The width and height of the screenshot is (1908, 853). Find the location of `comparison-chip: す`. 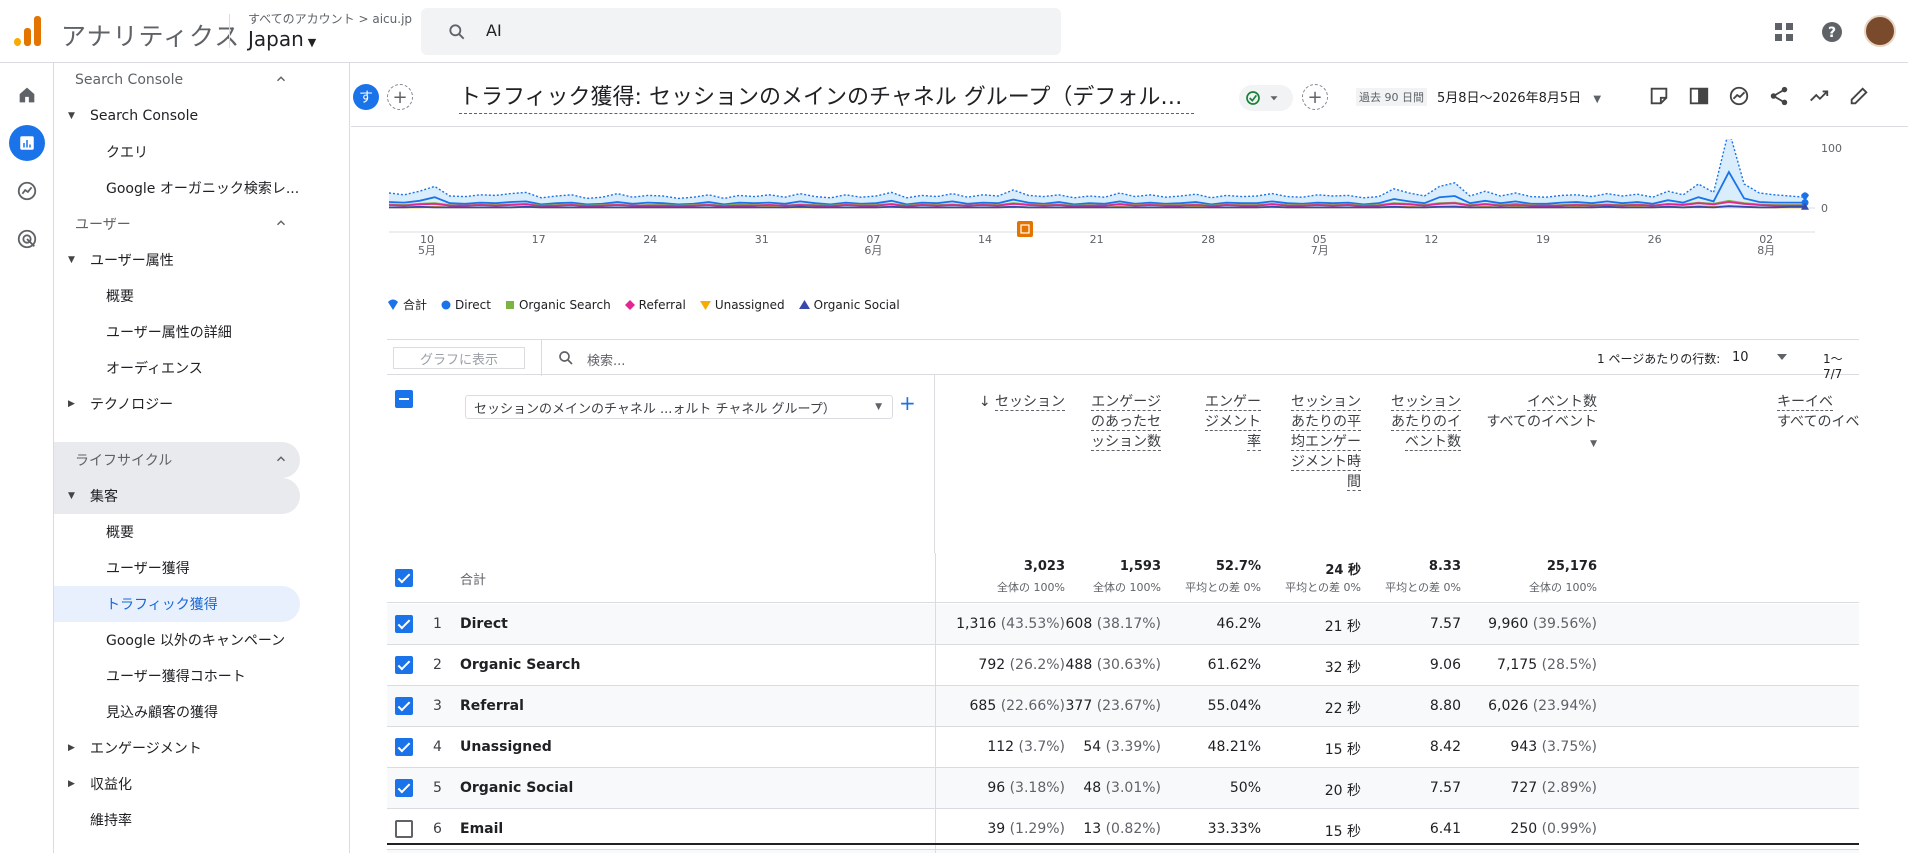

comparison-chip: す is located at coordinates (366, 97).